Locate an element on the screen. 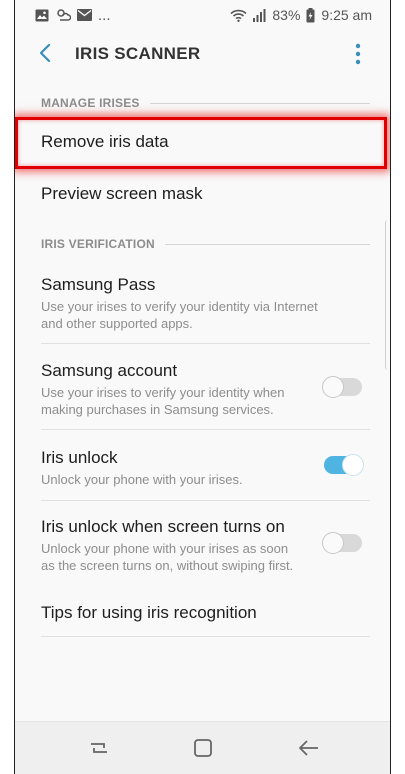 Image resolution: width=405 pixels, height=774 pixels. iris-unlock-toggle is located at coordinates (344, 465).